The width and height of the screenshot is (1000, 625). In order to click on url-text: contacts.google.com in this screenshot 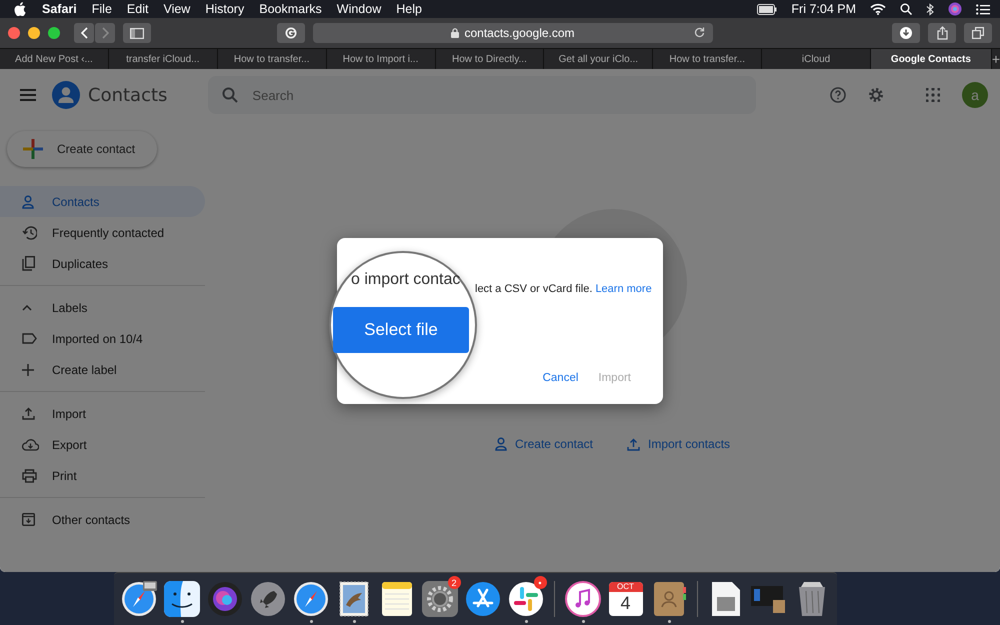, I will do `click(519, 33)`.